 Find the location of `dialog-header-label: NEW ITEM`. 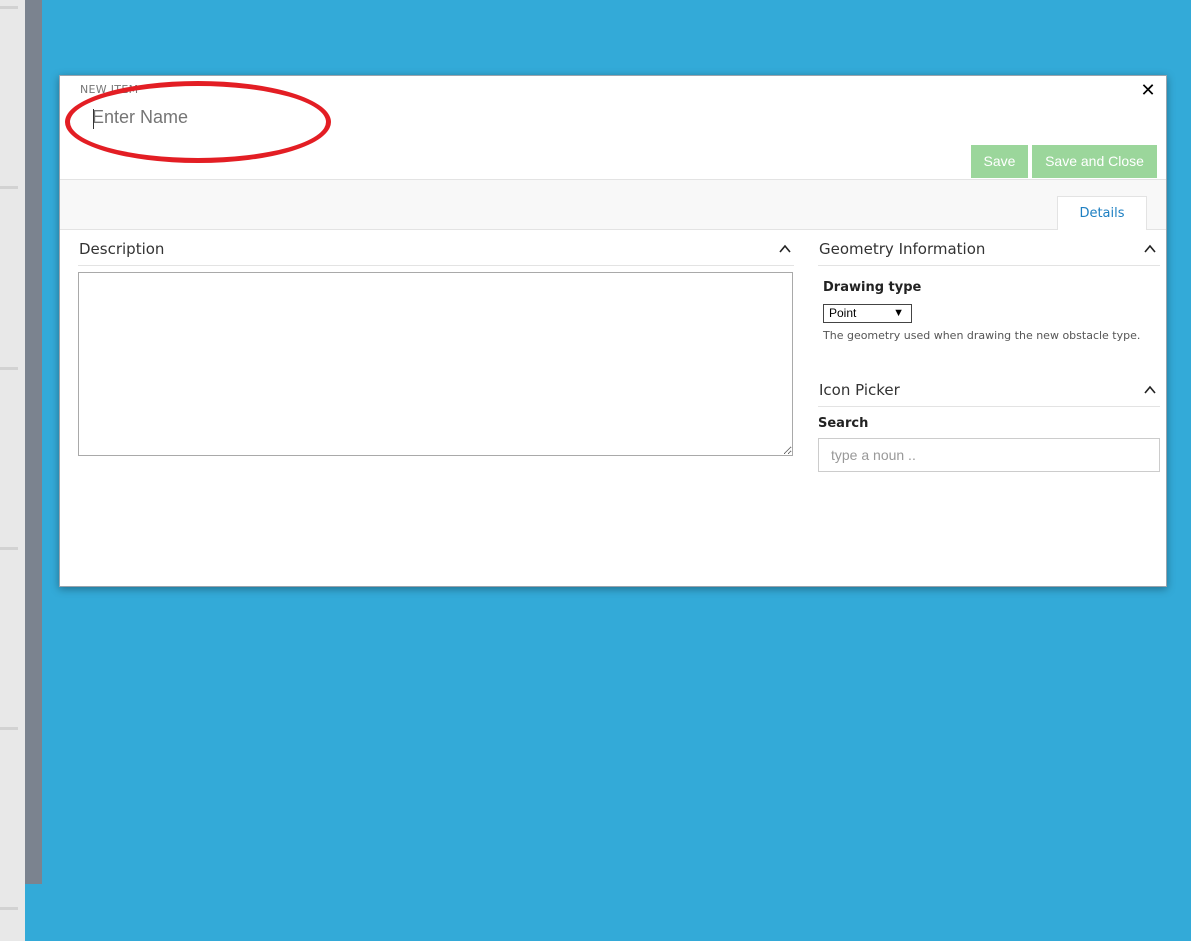

dialog-header-label: NEW ITEM is located at coordinates (109, 89).